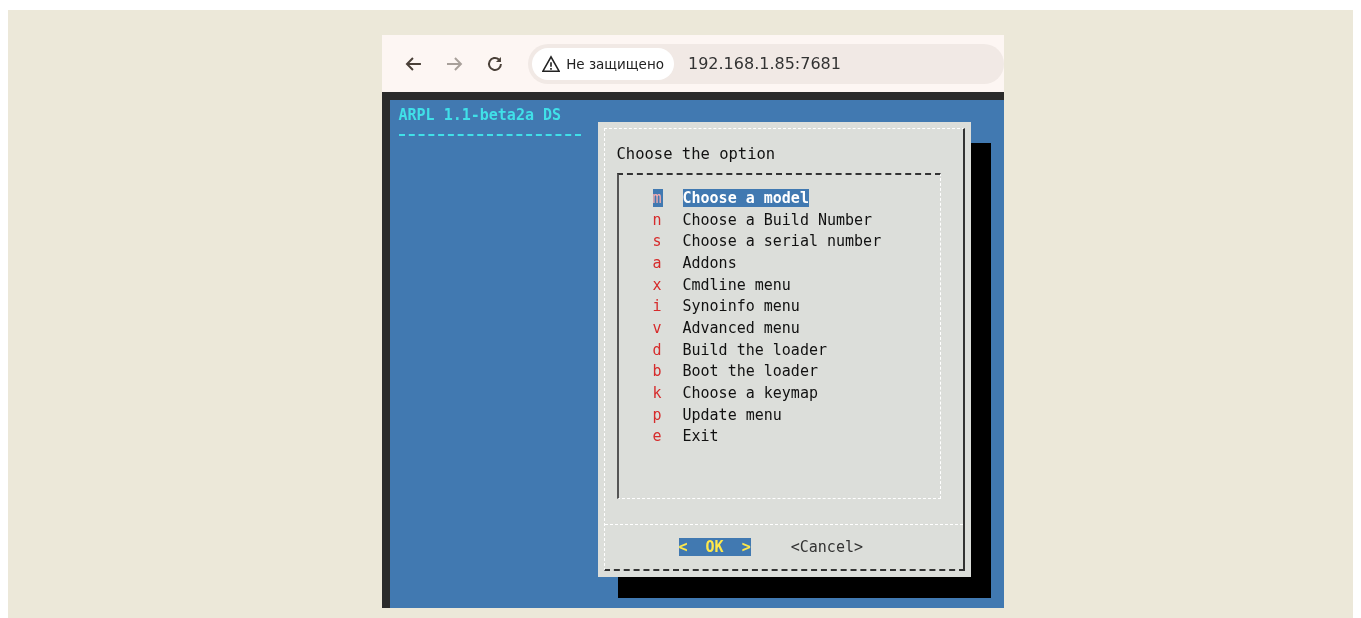 This screenshot has width=1361, height=618. I want to click on menu-item-label: Synoinfo menu, so click(741, 306).